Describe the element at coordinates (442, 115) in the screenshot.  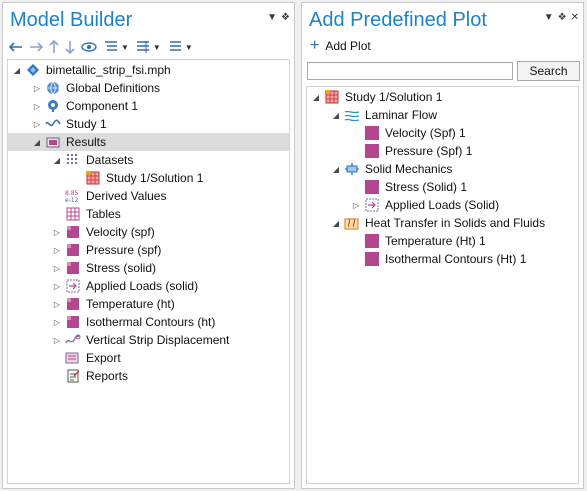
I see `tree-row: ◢ Laminar Flow` at that location.